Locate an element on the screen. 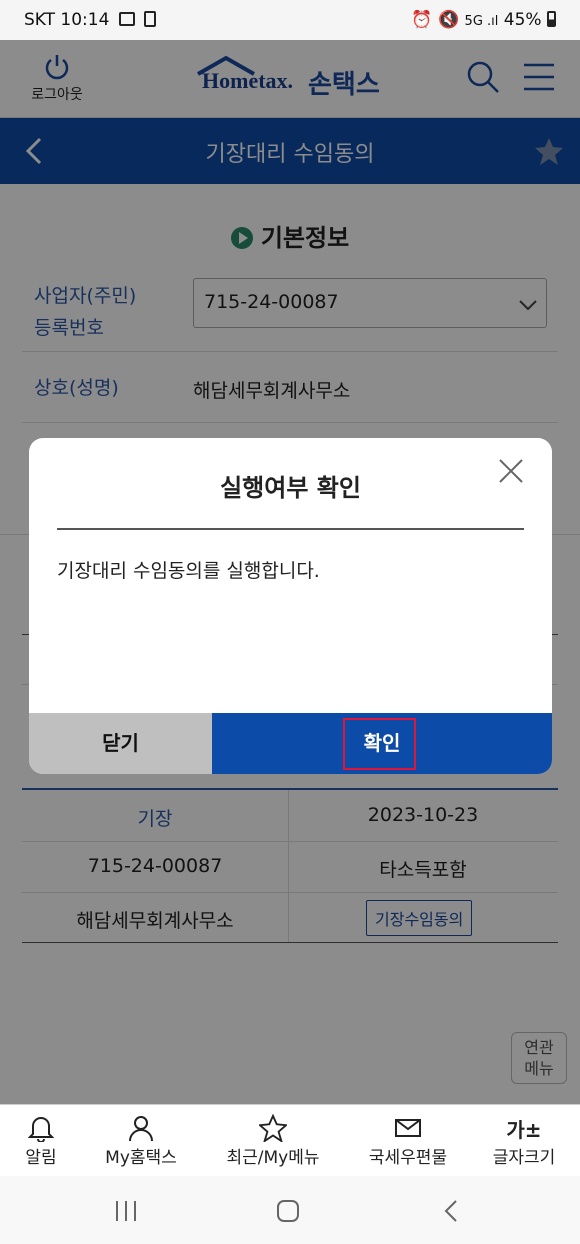  tab-recent-menu: 최근/My메뉴 is located at coordinates (273, 1140).